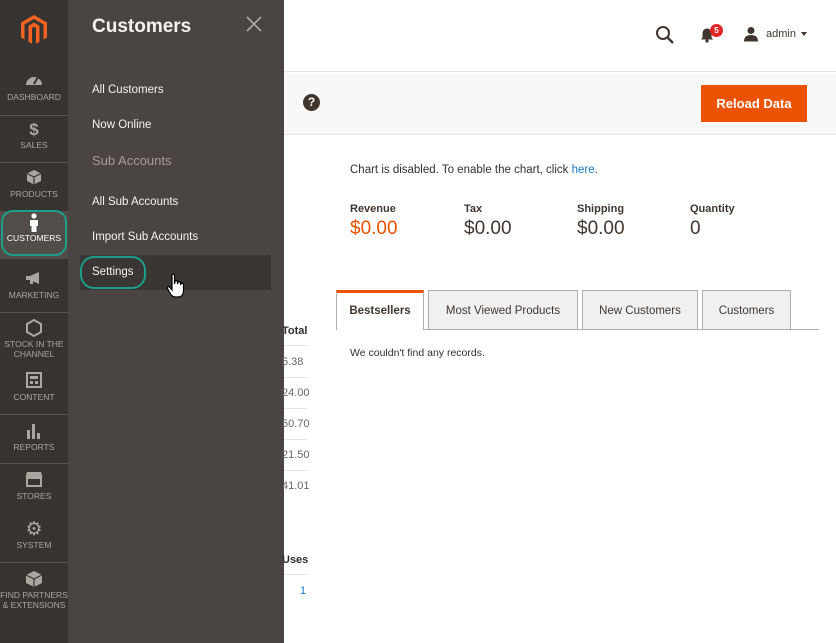 The width and height of the screenshot is (836, 643). What do you see at coordinates (34, 280) in the screenshot?
I see `megaphone-icon` at bounding box center [34, 280].